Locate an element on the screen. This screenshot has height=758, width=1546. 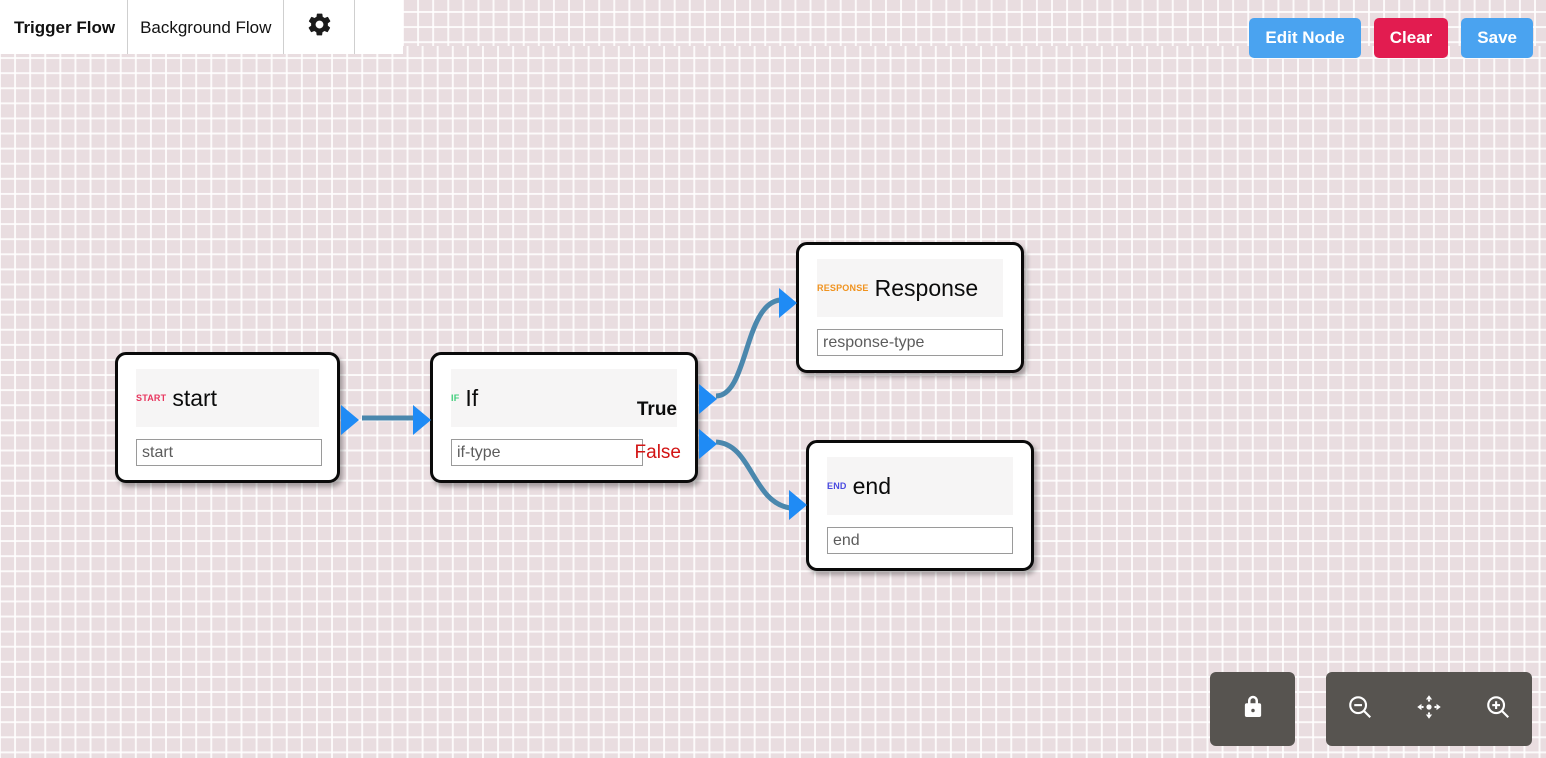
node-start-badge: START is located at coordinates (151, 397).